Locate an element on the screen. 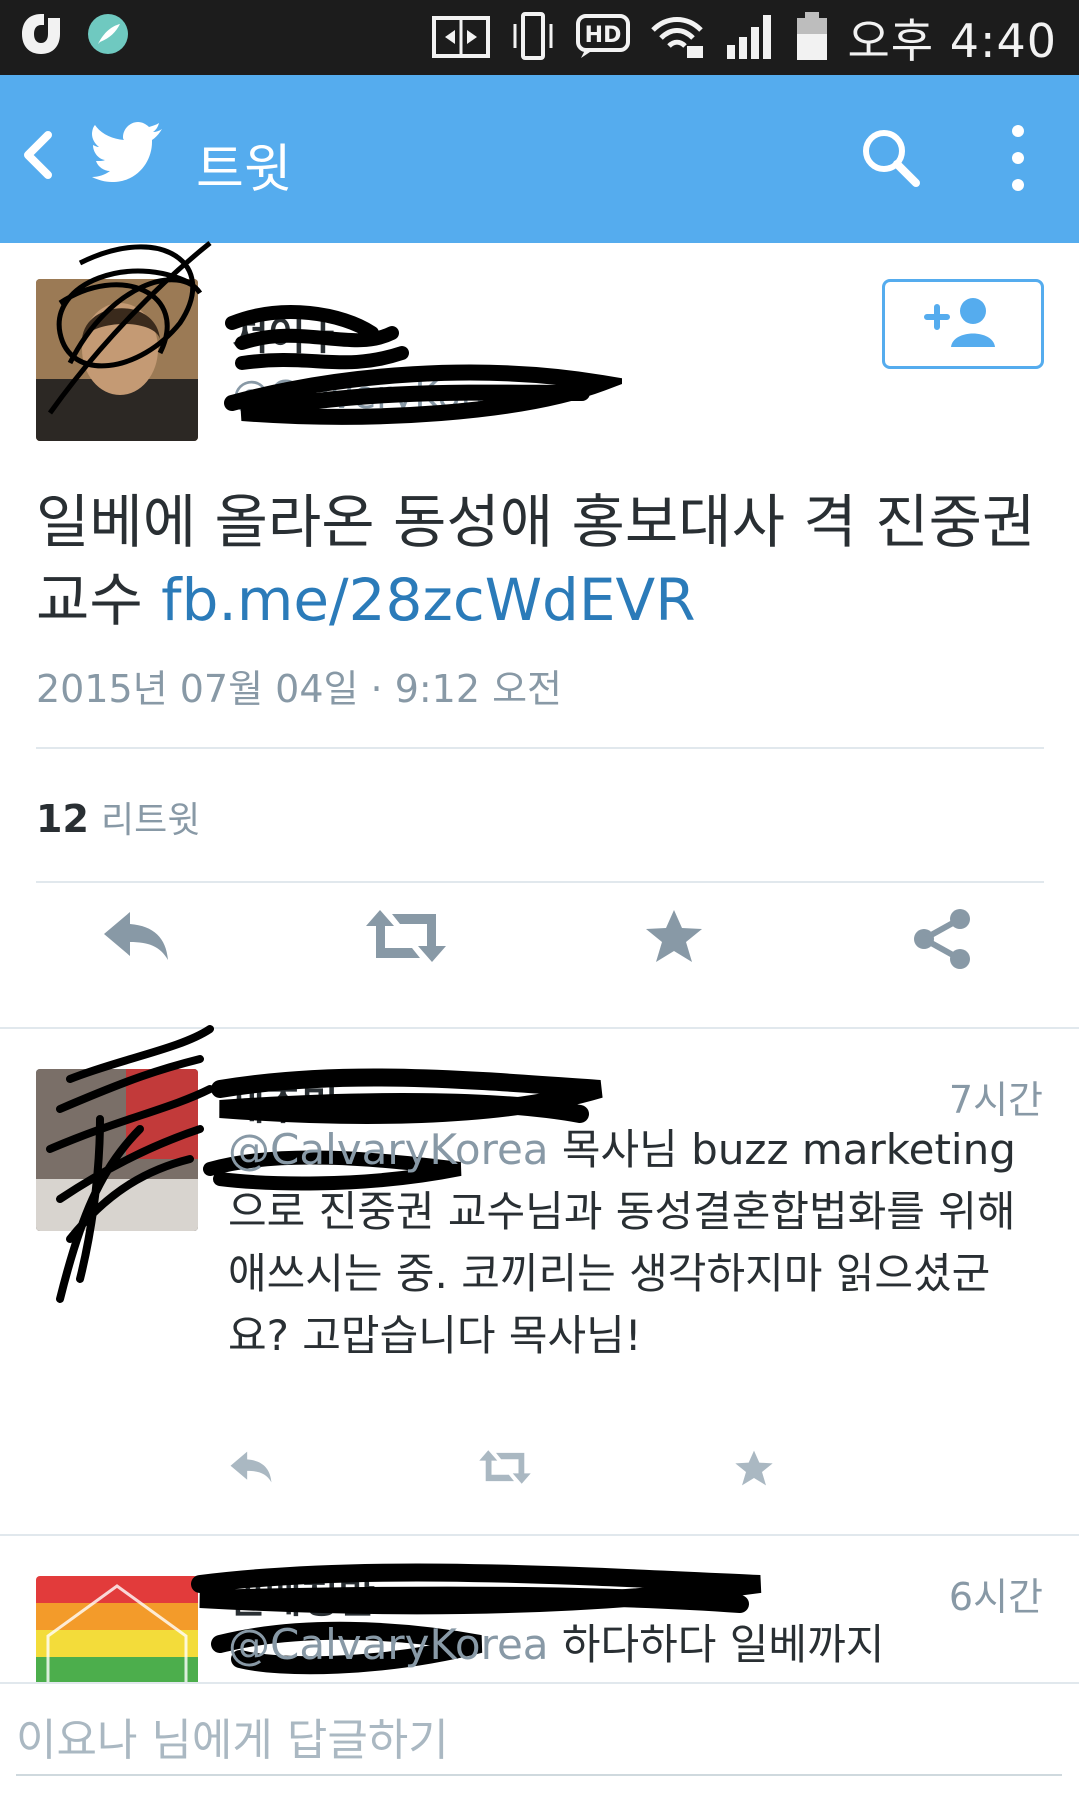  reply-body: 하다하다 일베까지 is located at coordinates (716, 1644).